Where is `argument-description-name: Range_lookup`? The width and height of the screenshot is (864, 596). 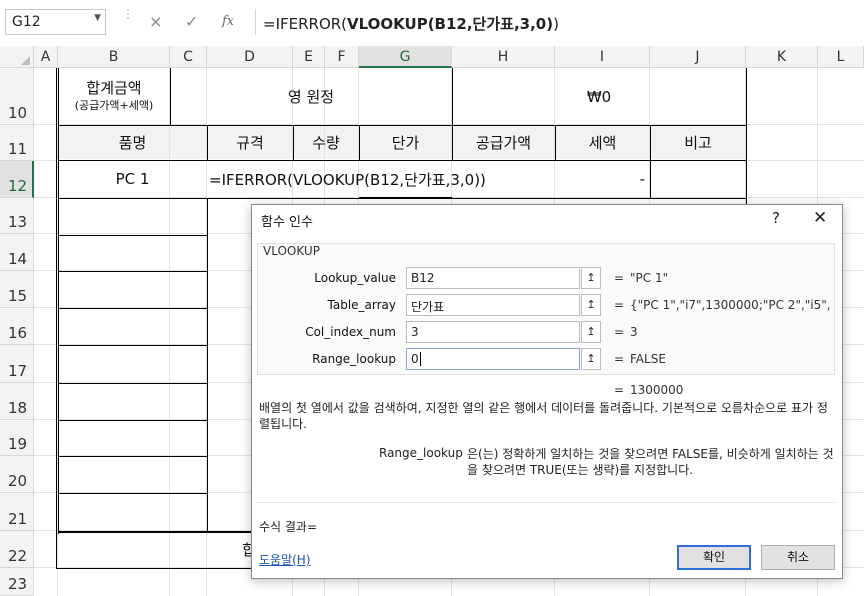 argument-description-name: Range_lookup is located at coordinates (421, 453).